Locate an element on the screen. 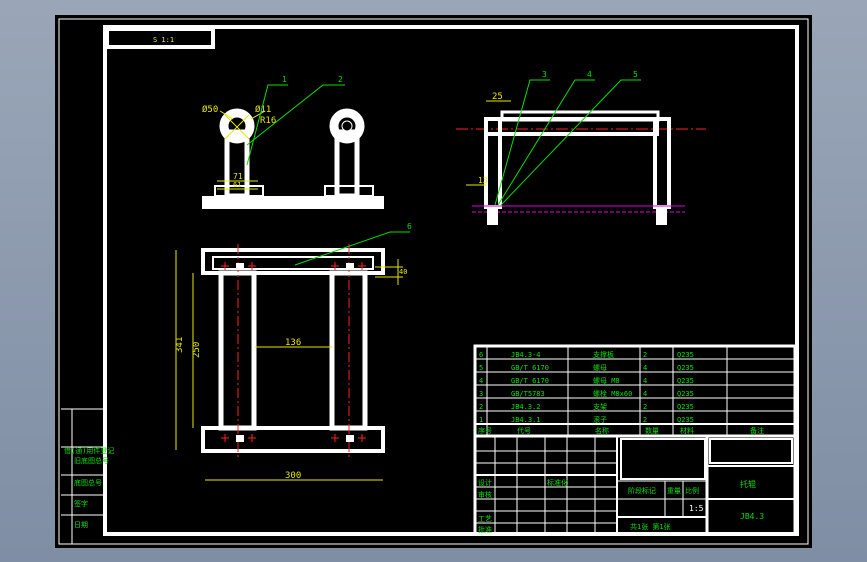 Image resolution: width=867 pixels, height=562 pixels. bom-name: 支撑板 is located at coordinates (603, 354).